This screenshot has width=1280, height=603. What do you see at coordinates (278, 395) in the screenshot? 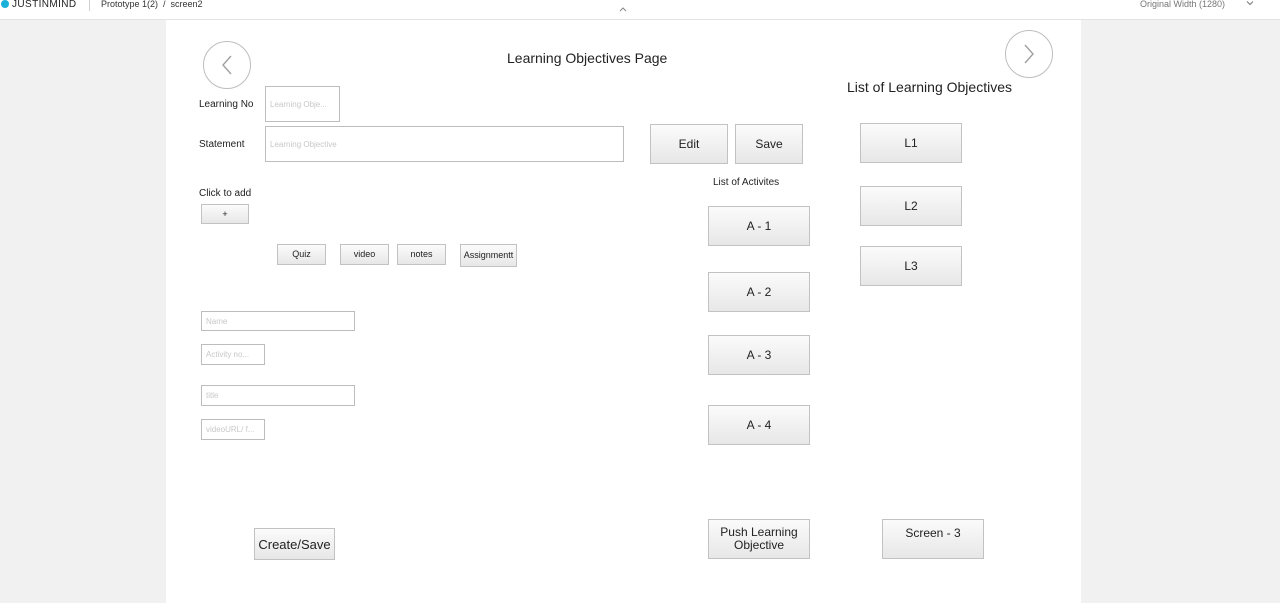
I see `activity-title-input: title` at bounding box center [278, 395].